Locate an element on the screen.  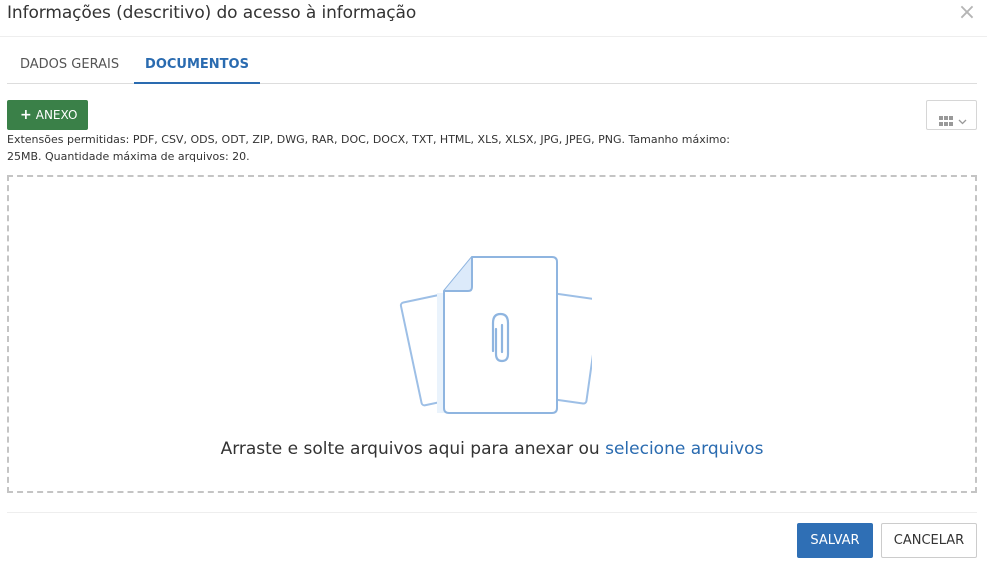
close-icon: × is located at coordinates (967, 13).